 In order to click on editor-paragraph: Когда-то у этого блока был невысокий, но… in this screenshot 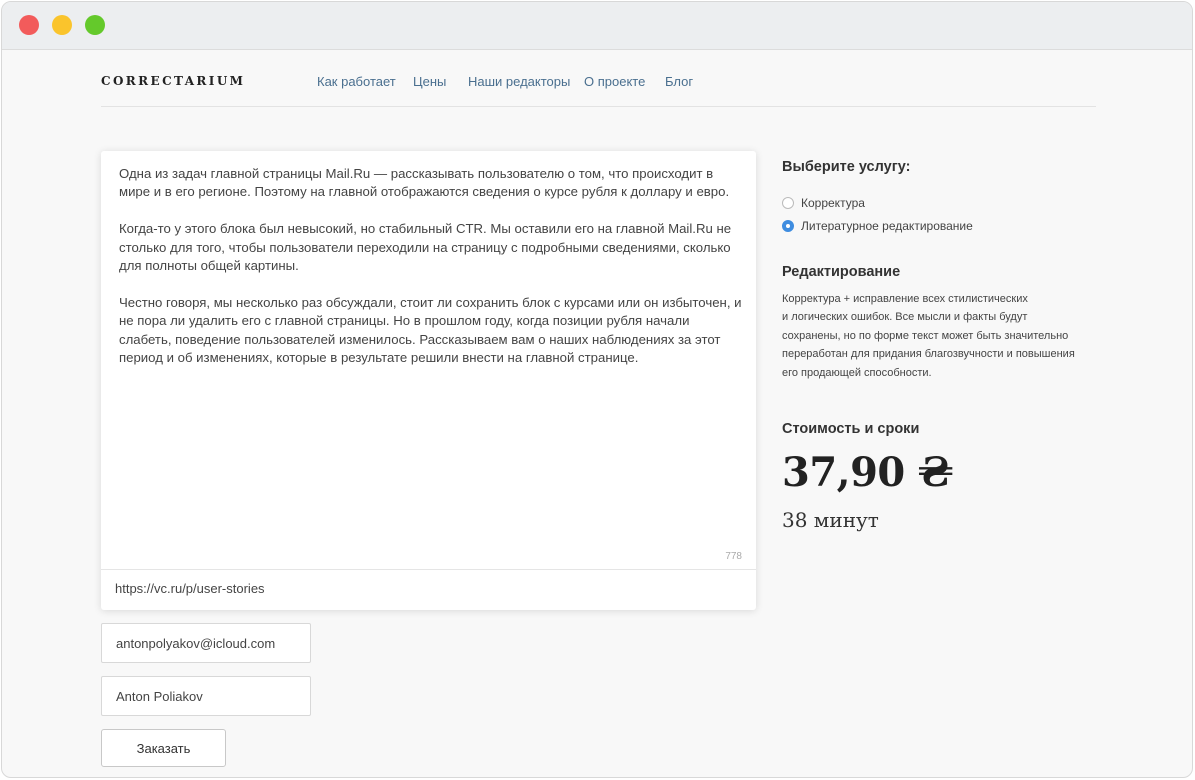, I will do `click(425, 247)`.